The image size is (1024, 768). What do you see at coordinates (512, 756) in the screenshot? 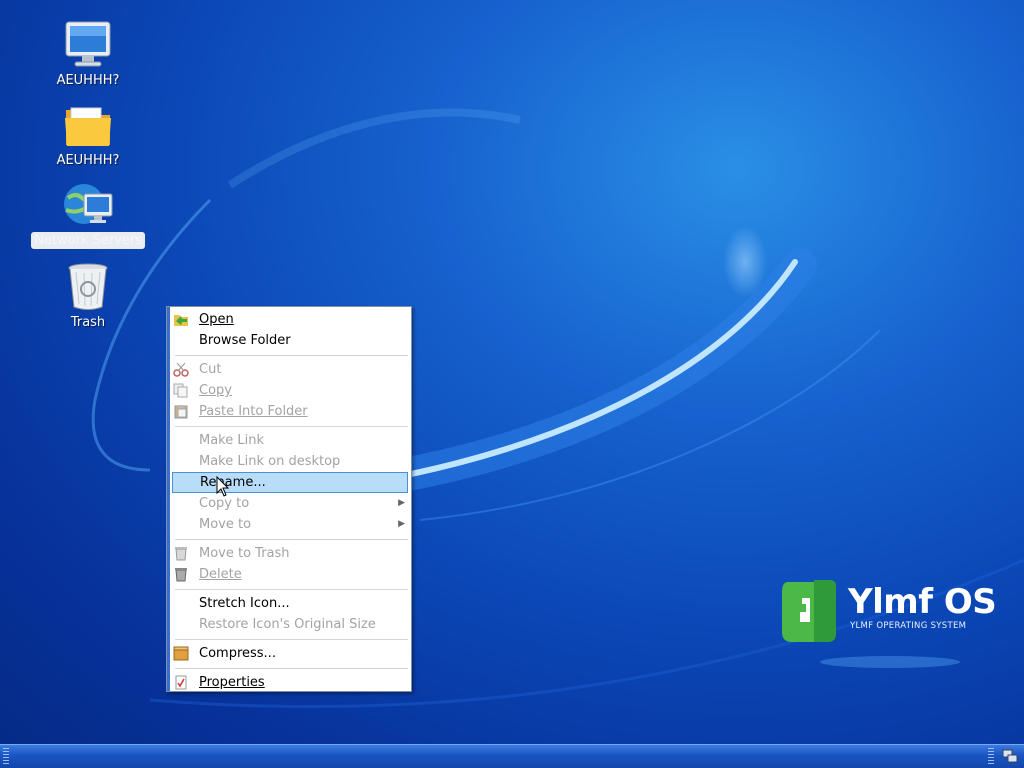
I see `taskbar` at bounding box center [512, 756].